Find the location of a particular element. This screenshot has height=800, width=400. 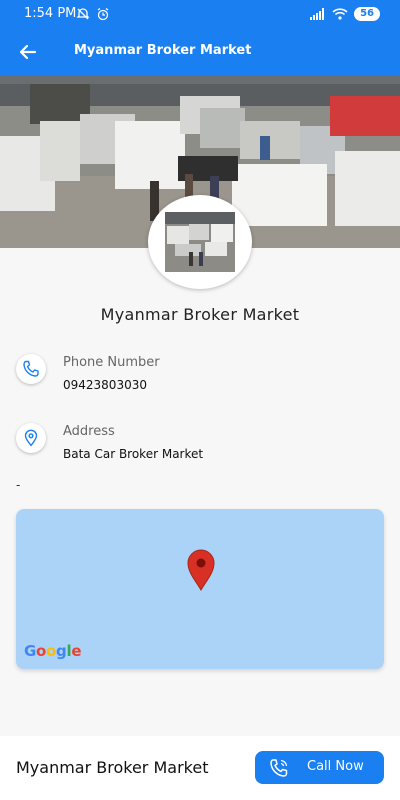

phone-icon is located at coordinates (31, 368).